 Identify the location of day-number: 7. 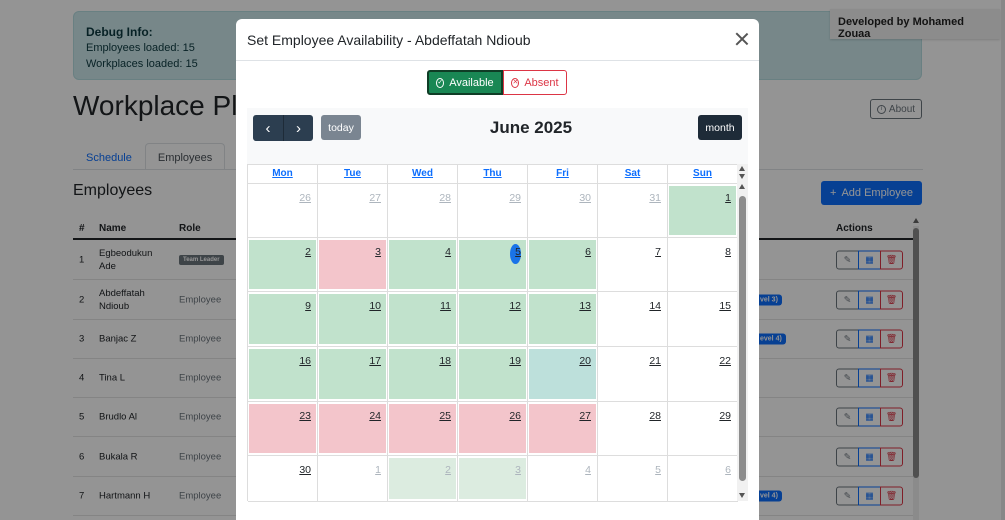
(658, 252).